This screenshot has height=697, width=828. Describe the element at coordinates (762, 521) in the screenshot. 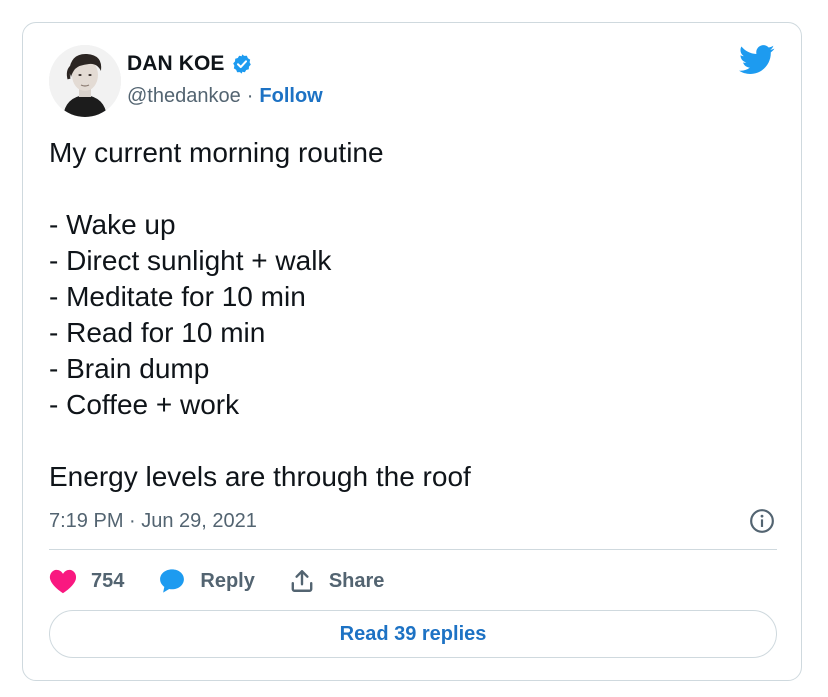

I see `info-icon` at that location.